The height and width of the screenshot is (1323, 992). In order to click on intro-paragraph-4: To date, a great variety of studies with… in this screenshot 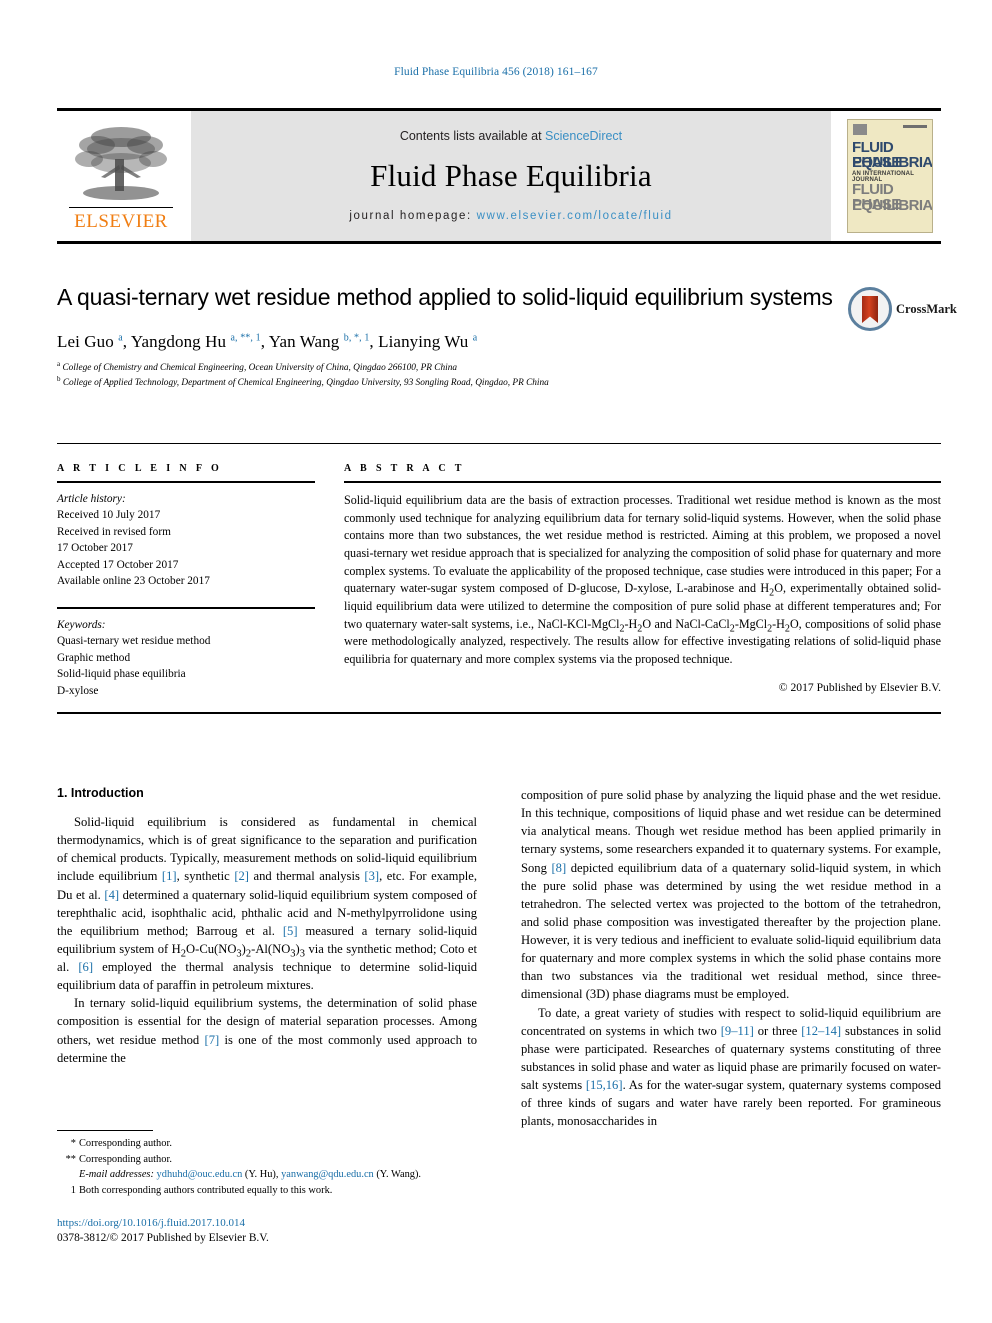, I will do `click(731, 1067)`.